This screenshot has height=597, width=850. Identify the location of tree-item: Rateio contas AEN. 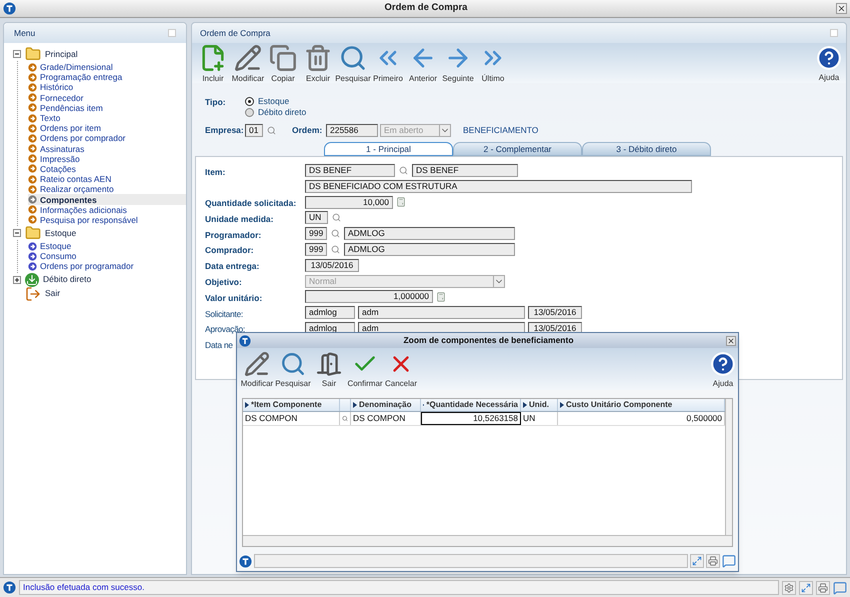
(107, 179).